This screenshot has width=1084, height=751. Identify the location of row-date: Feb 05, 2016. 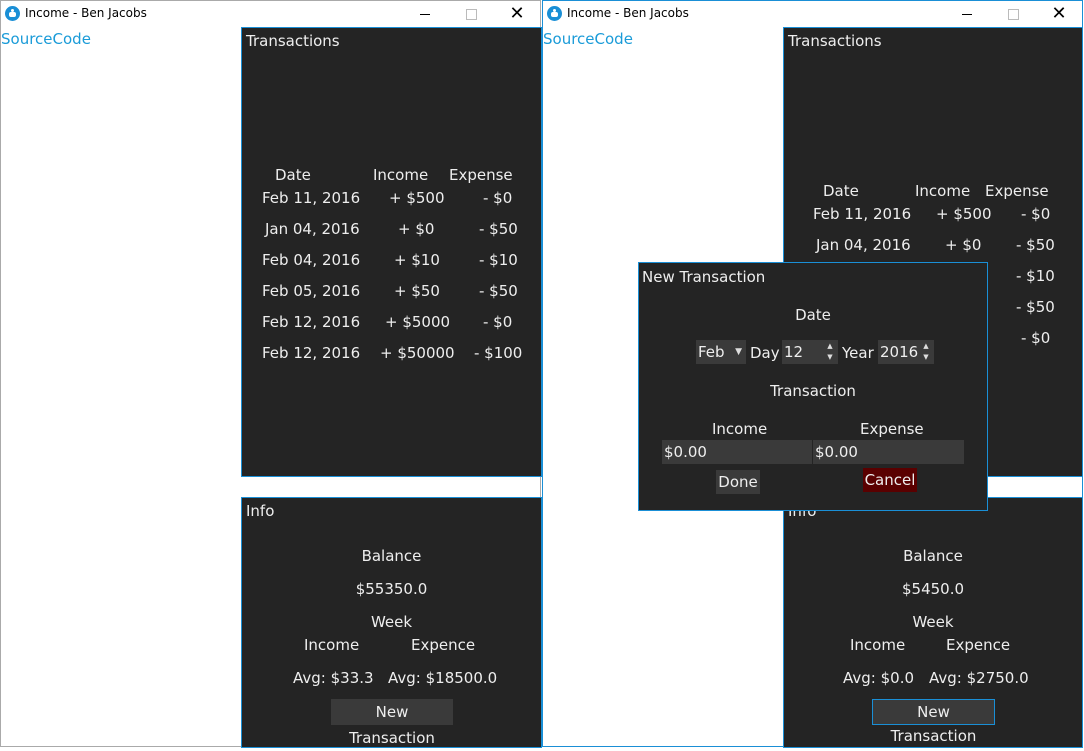
(311, 291).